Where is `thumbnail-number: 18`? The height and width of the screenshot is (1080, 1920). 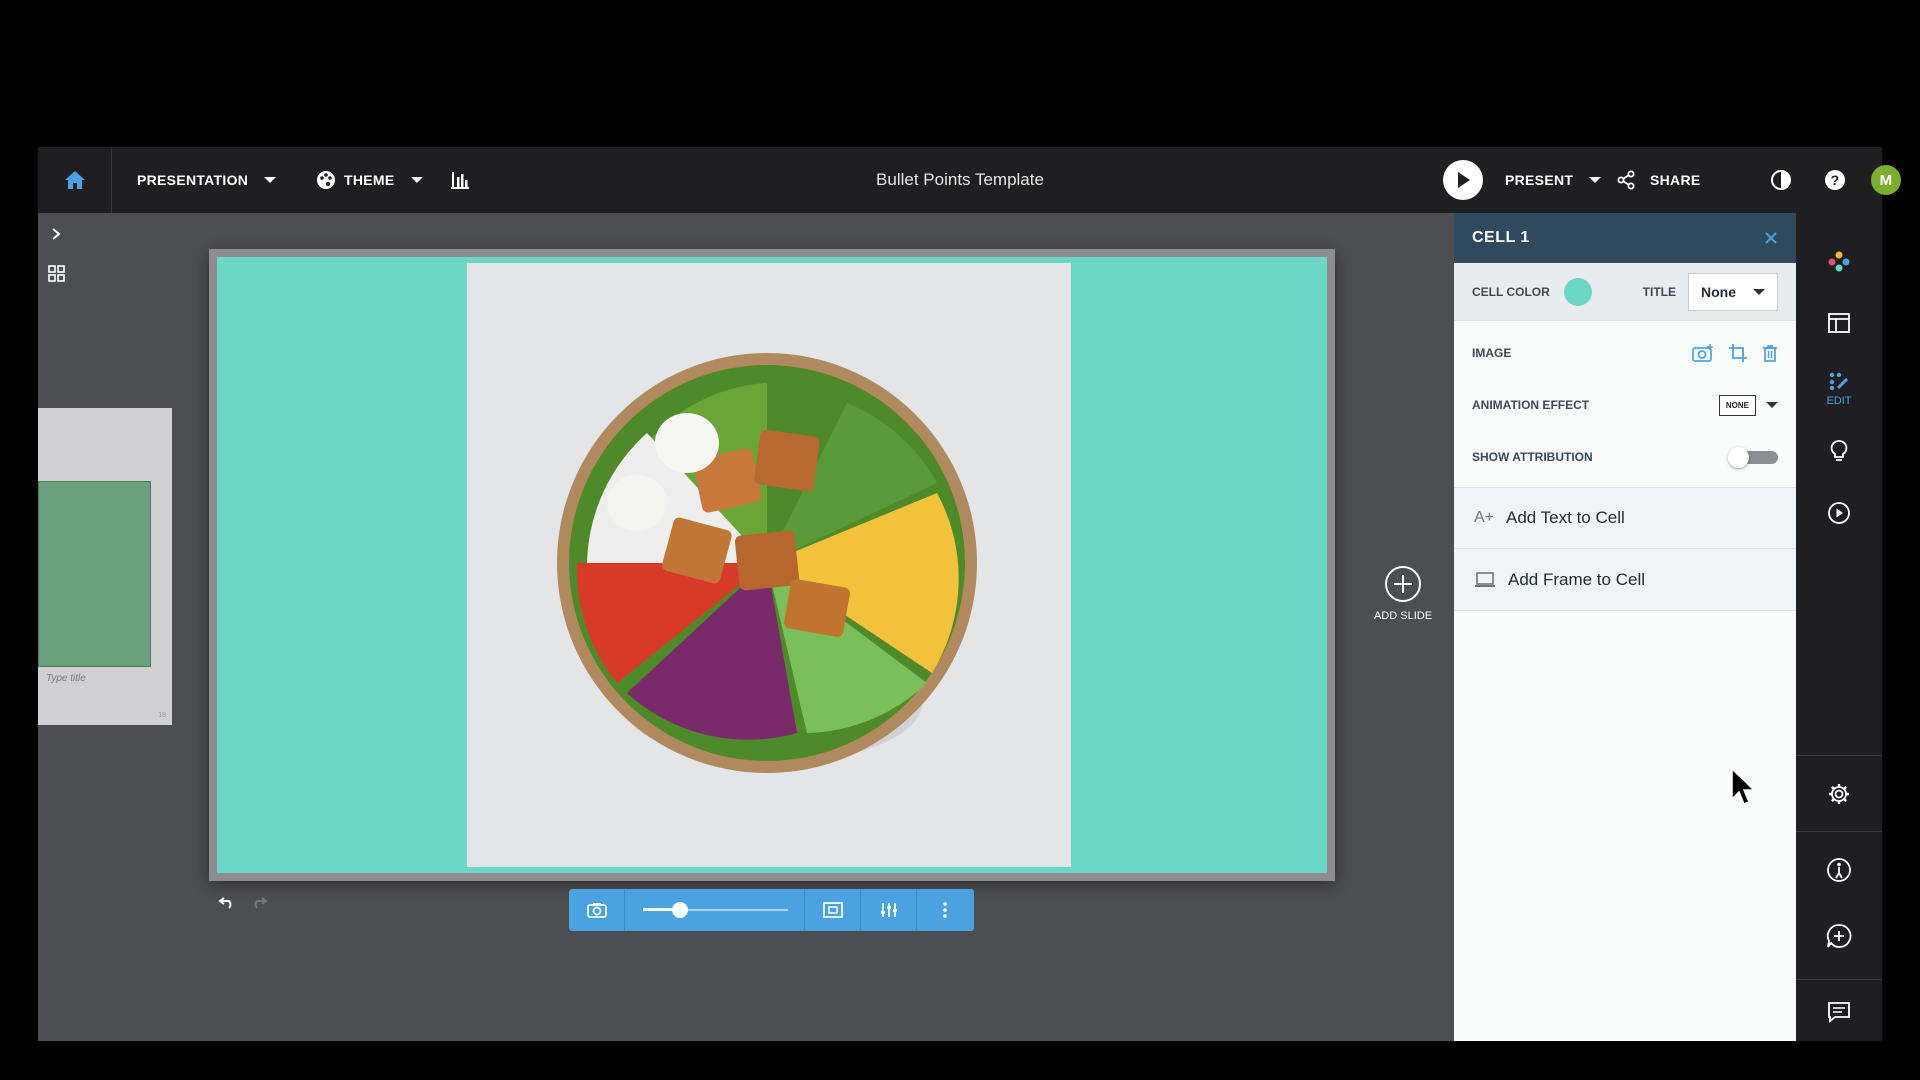
thumbnail-number: 18 is located at coordinates (162, 715).